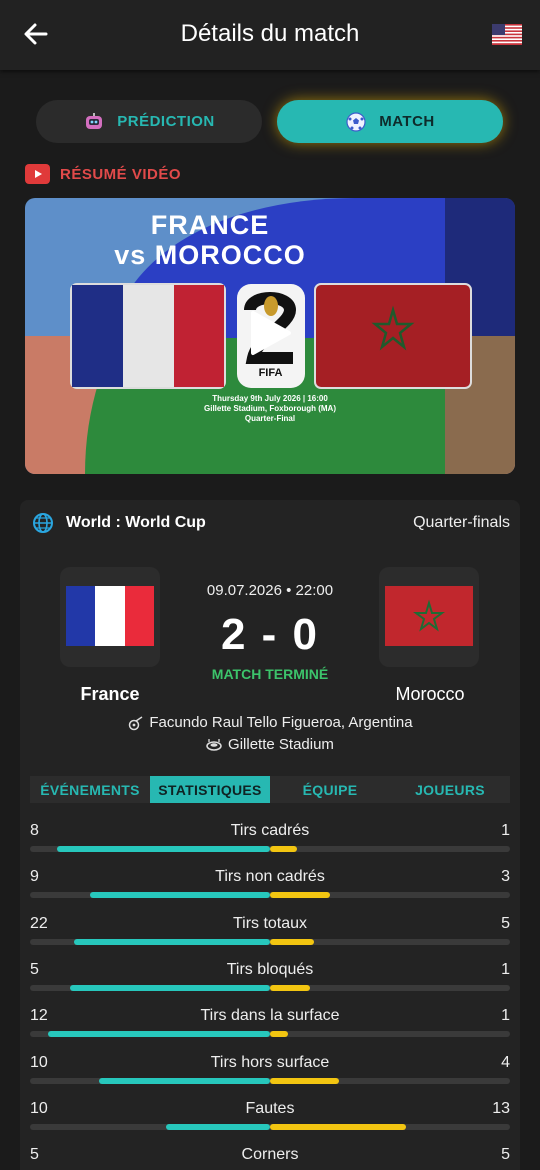  Describe the element at coordinates (270, 634) in the screenshot. I see `match-score: 2 - 0` at that location.